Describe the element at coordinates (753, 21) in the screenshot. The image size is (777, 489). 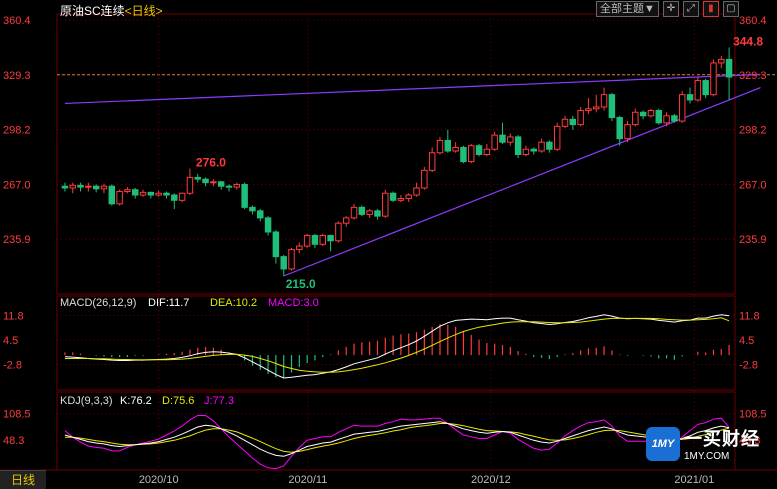
I see `price-tick-right: 360.4` at that location.